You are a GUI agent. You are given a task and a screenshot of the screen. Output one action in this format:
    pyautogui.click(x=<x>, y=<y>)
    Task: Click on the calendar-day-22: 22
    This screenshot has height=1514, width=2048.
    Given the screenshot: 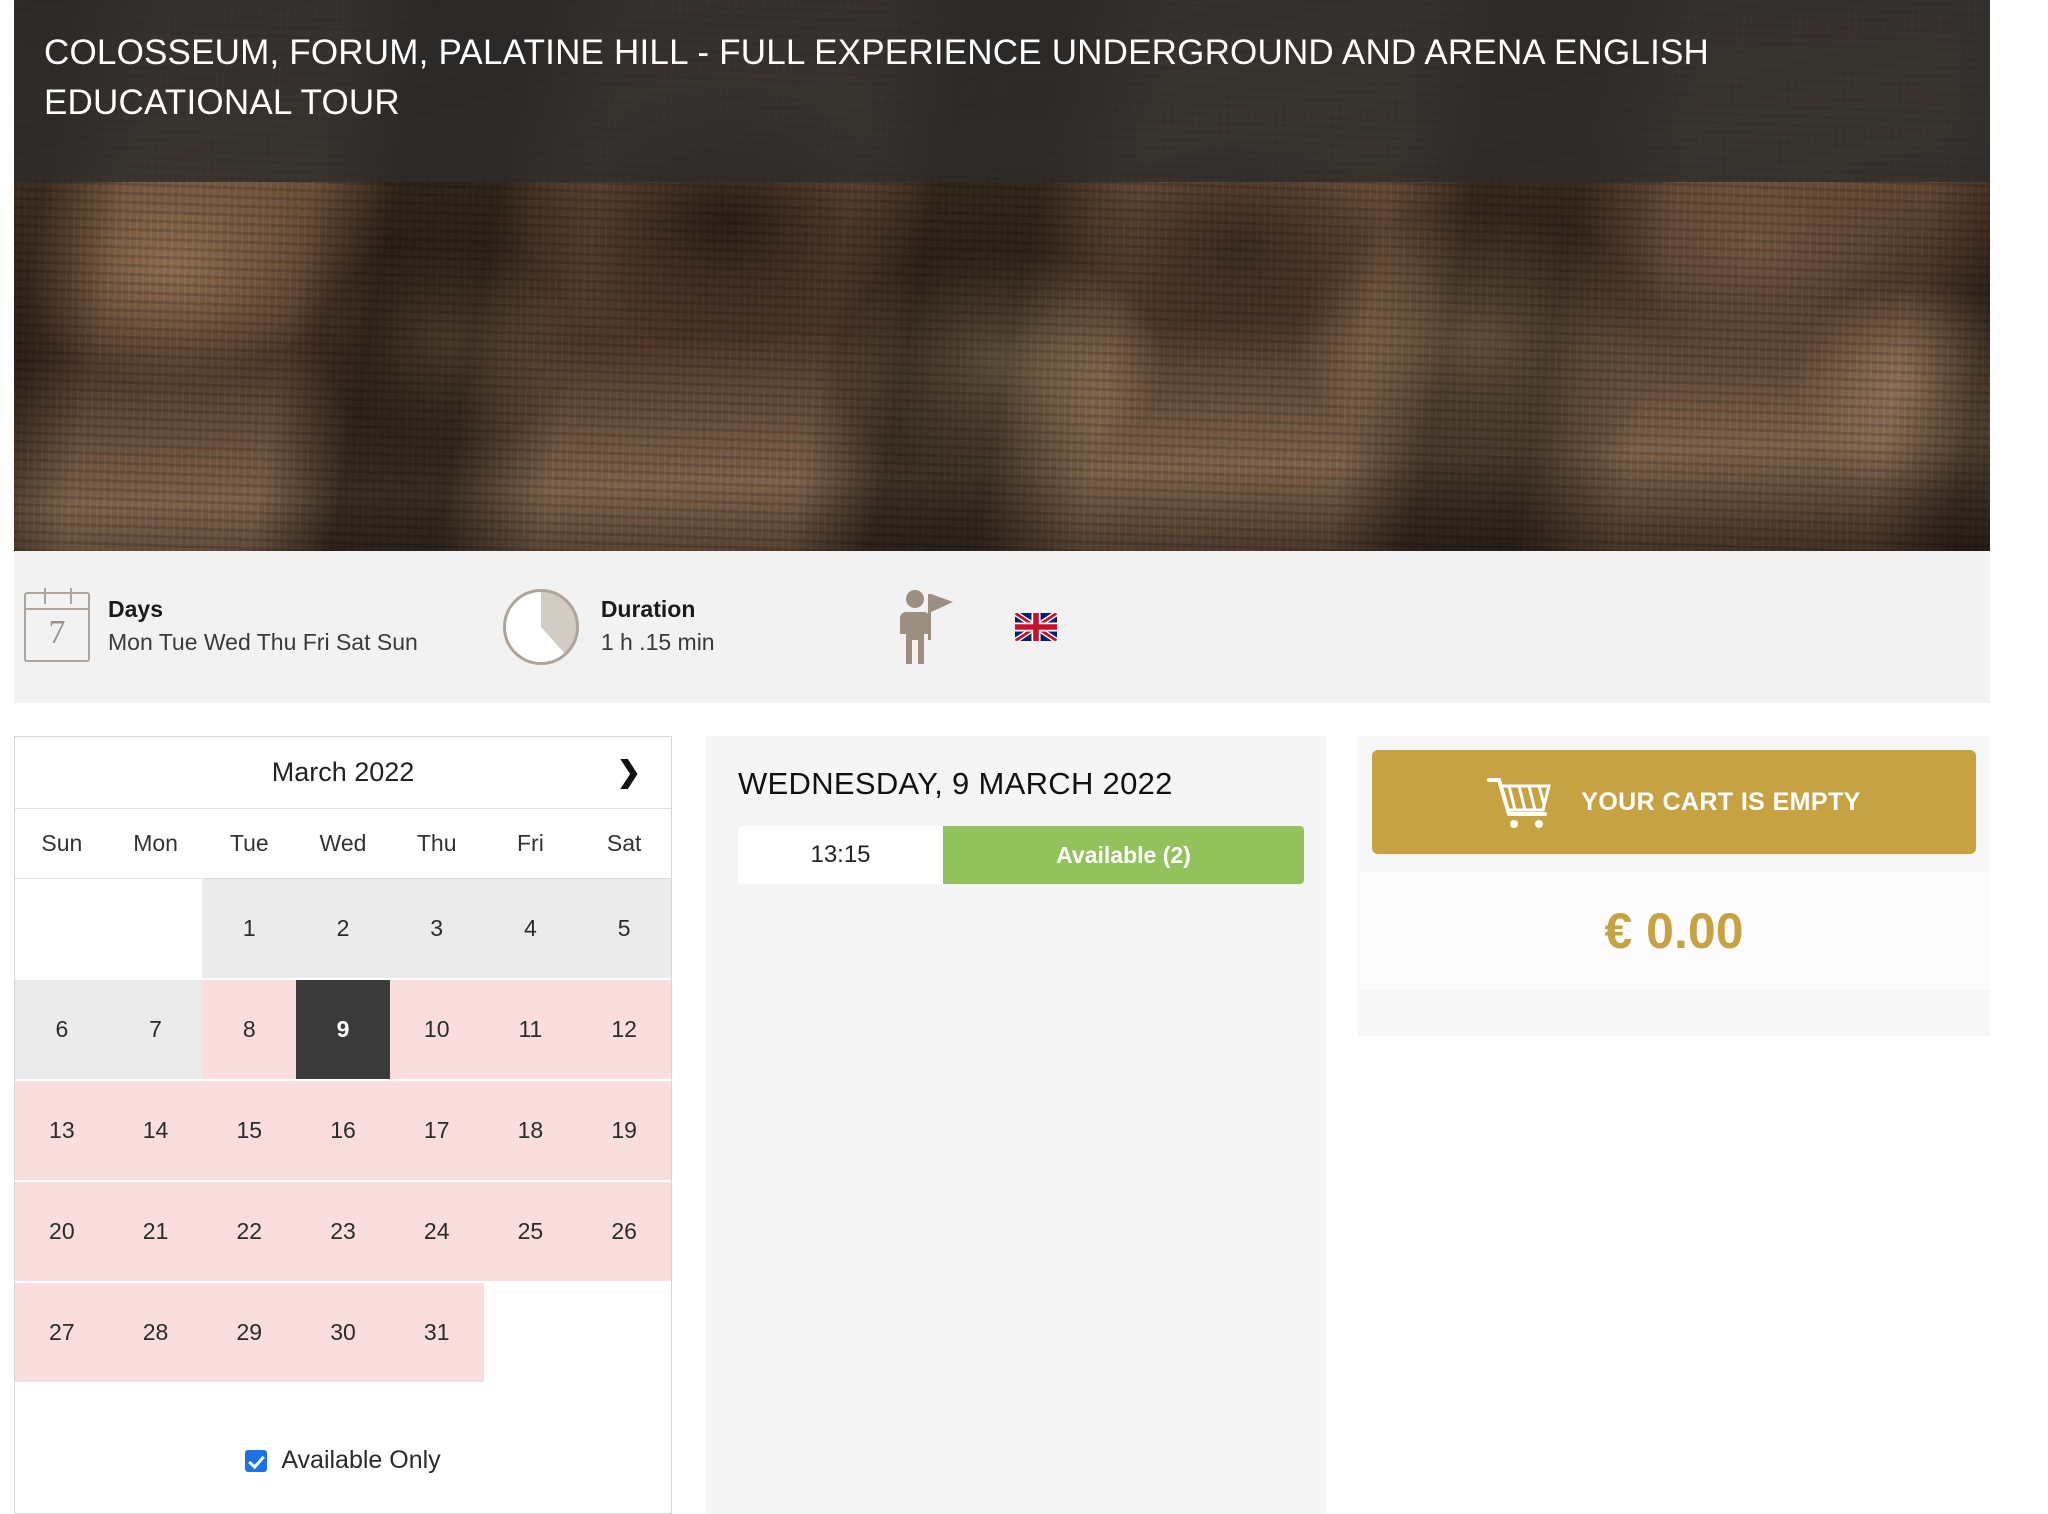 What is the action you would take?
    pyautogui.click(x=249, y=1232)
    